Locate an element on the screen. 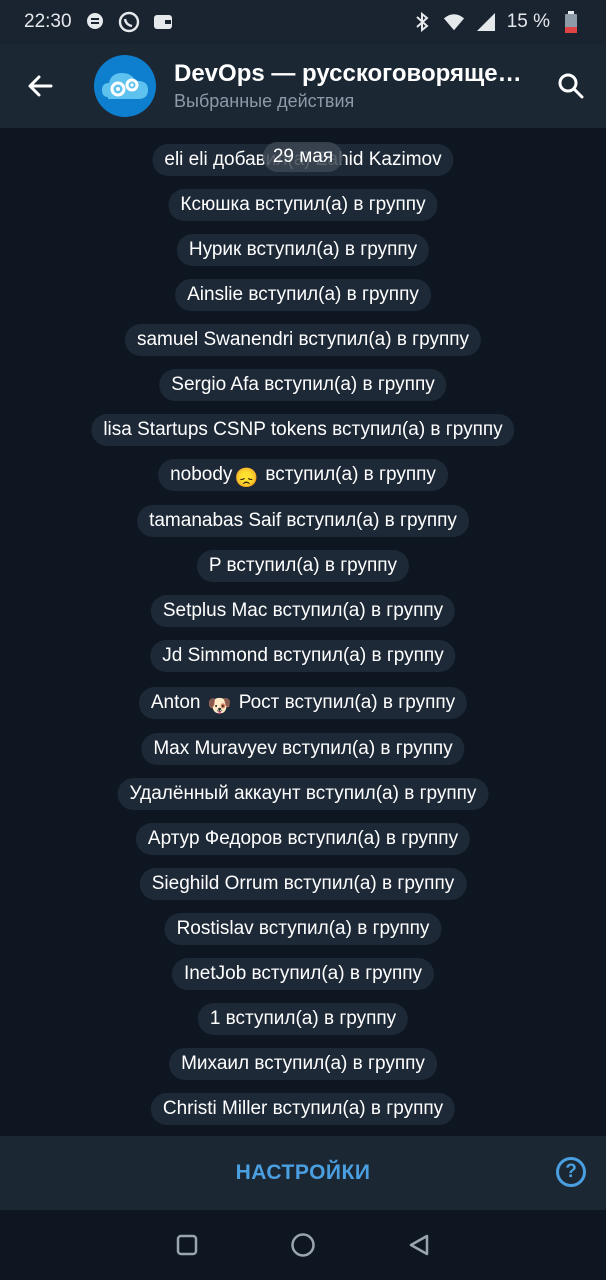 The height and width of the screenshot is (1280, 606). service-message: Удалённый аккаунт вступил(а) в группу is located at coordinates (303, 794).